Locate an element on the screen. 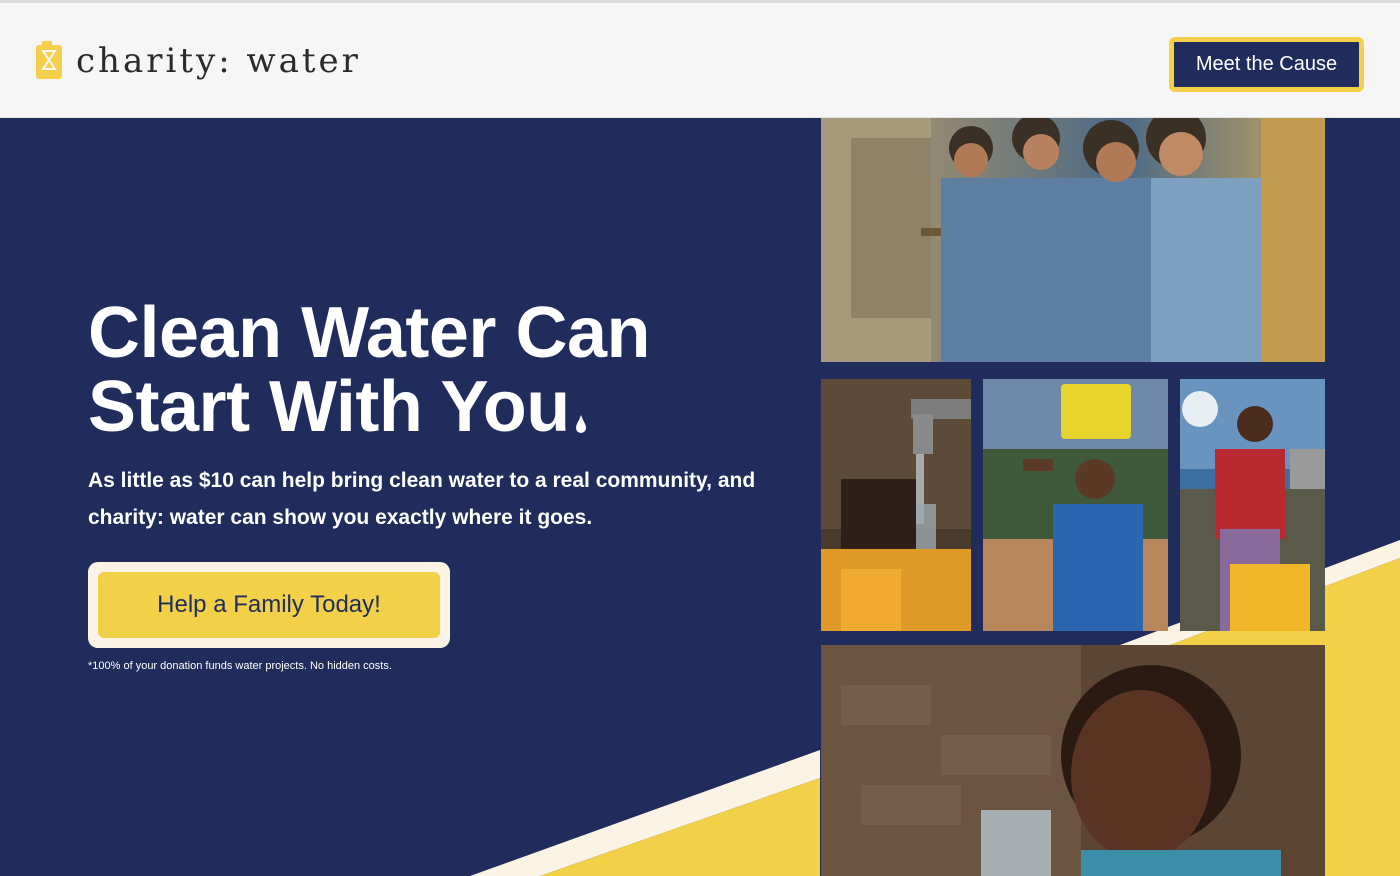 This screenshot has height=876, width=1400. photo-woman-carrying-jerrycan is located at coordinates (1075, 505).